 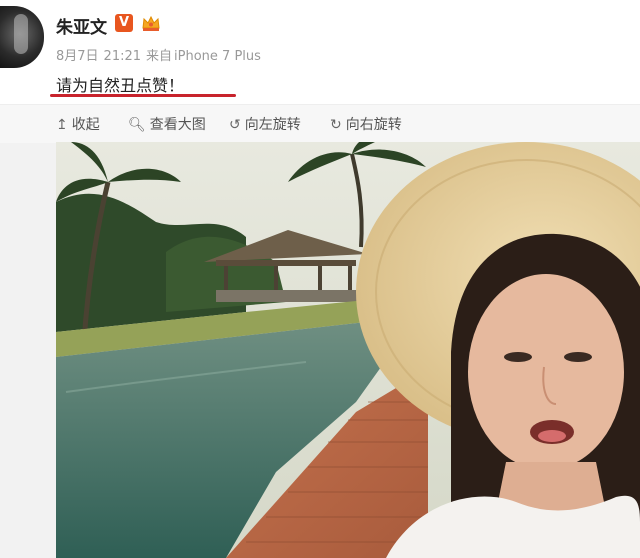 I want to click on crown-icon, so click(x=151, y=23).